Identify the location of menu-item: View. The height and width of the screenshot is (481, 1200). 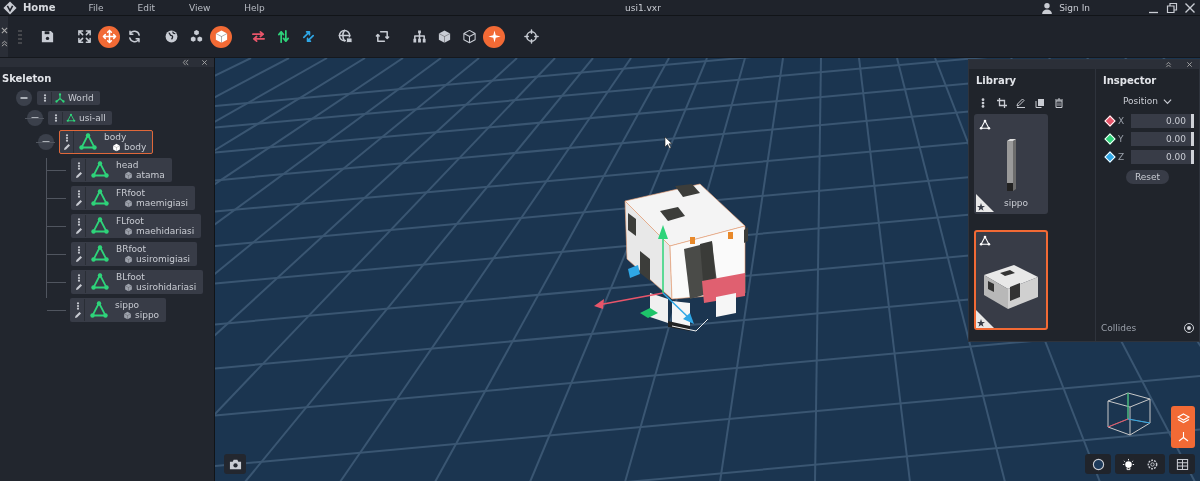
(199, 7).